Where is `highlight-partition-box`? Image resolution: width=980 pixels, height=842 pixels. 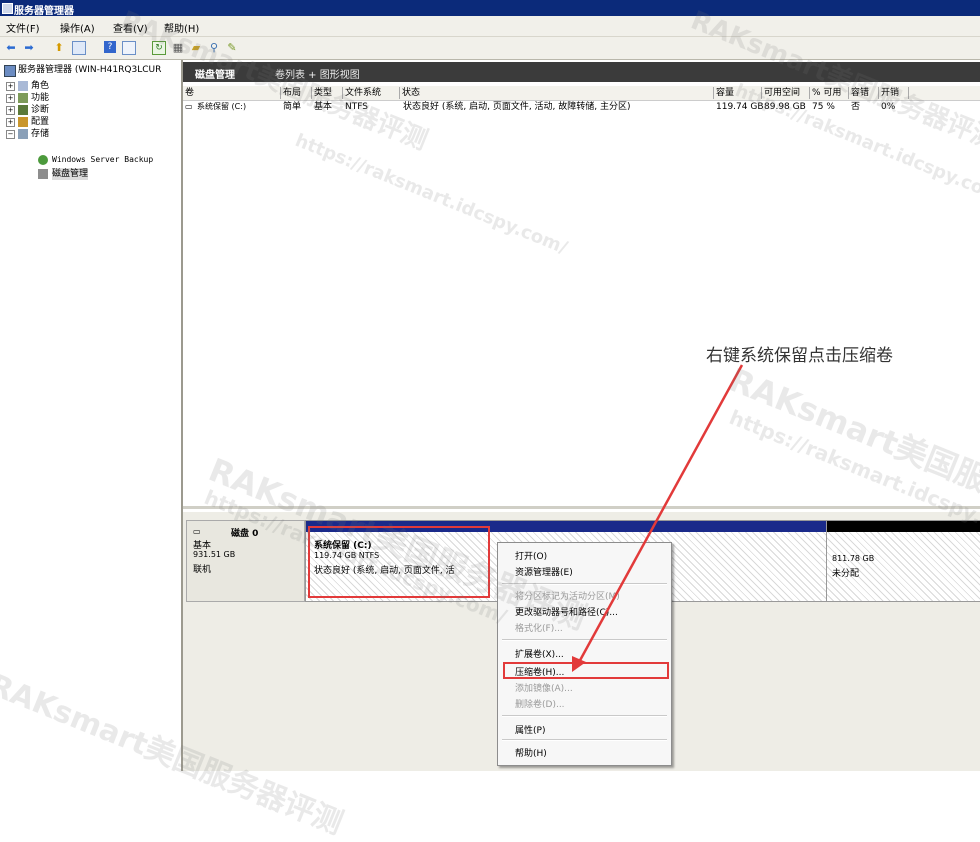
highlight-partition-box is located at coordinates (399, 562).